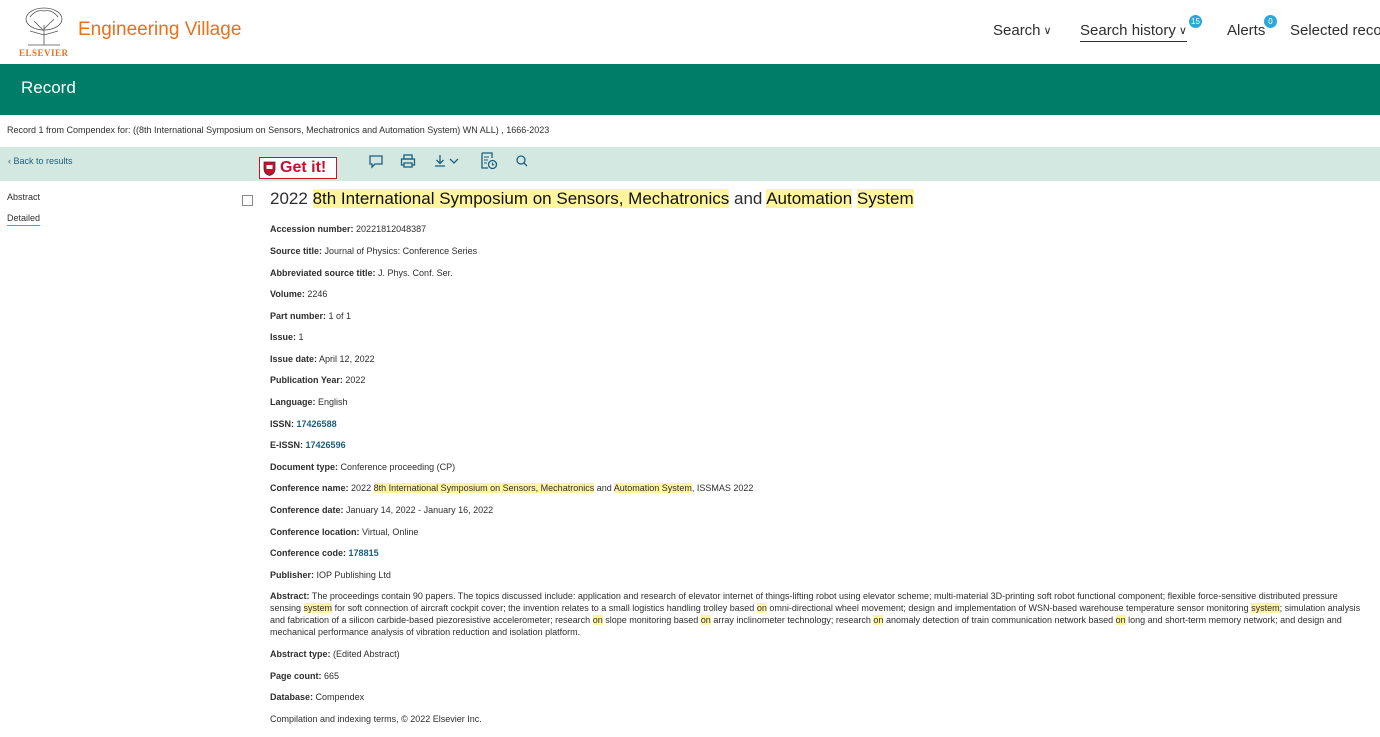  I want to click on field-value: 2246, so click(317, 294).